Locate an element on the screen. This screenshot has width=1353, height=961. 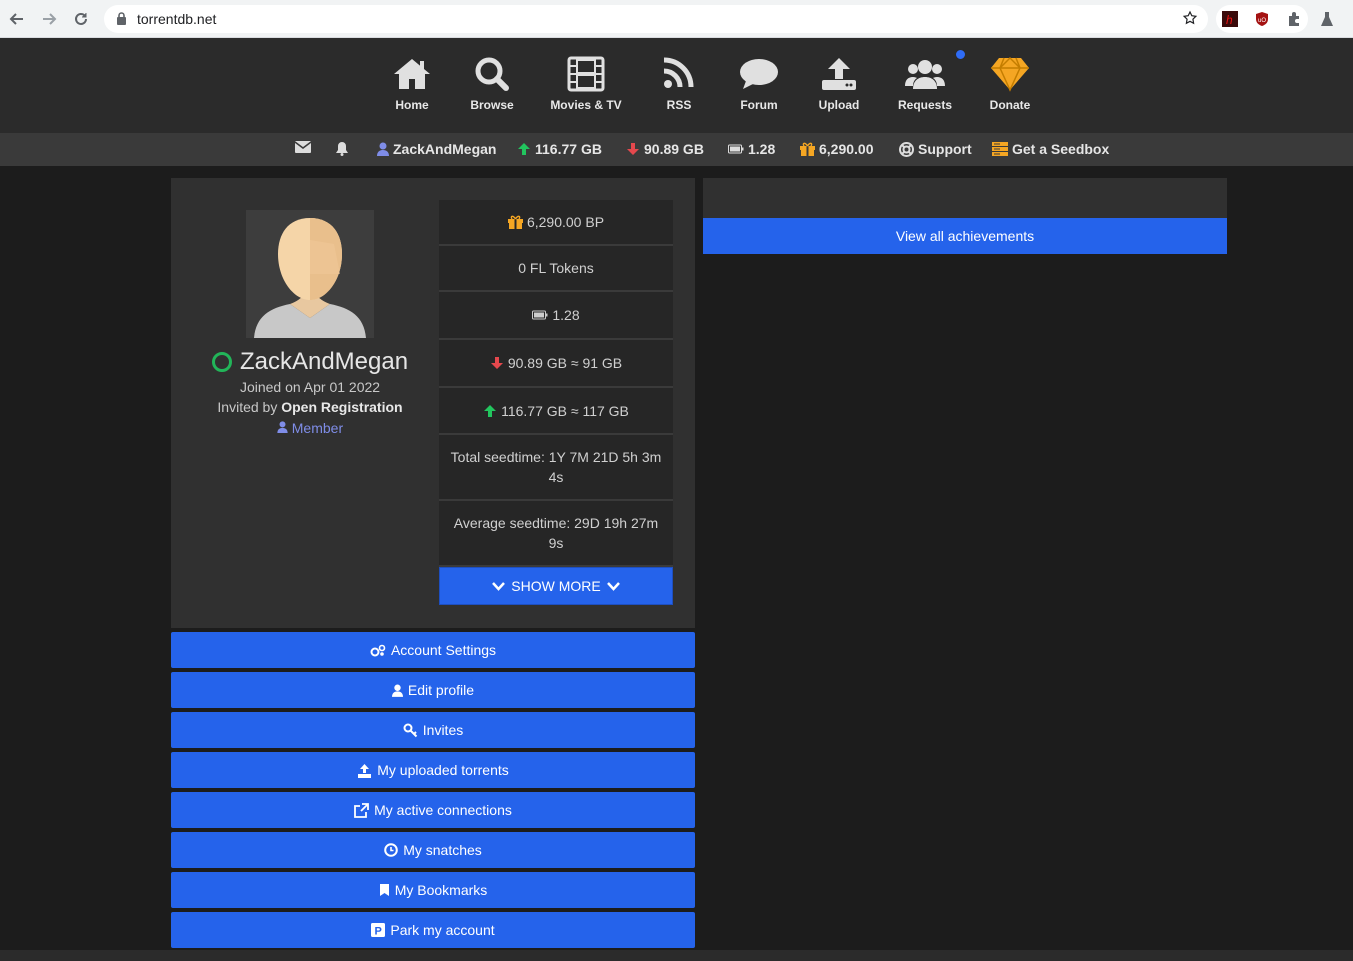
view-all-achievements-button: View all achievements is located at coordinates (965, 236).